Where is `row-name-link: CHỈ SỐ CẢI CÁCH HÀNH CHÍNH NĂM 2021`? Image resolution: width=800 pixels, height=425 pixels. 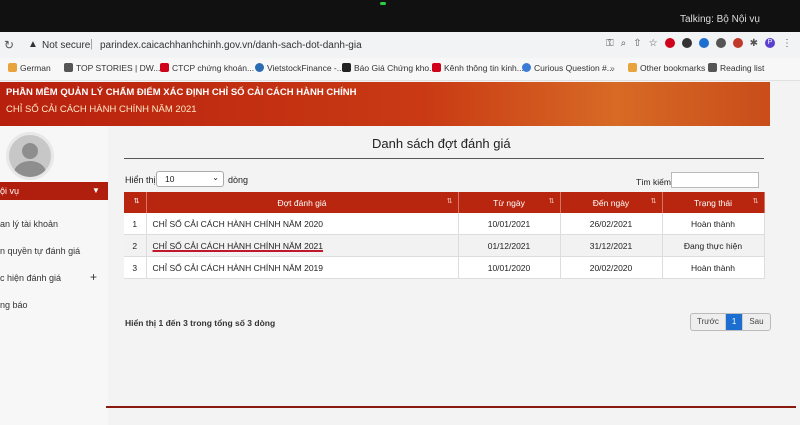
row-name-link: CHỈ SỐ CẢI CÁCH HÀNH CHÍNH NĂM 2021 is located at coordinates (302, 245).